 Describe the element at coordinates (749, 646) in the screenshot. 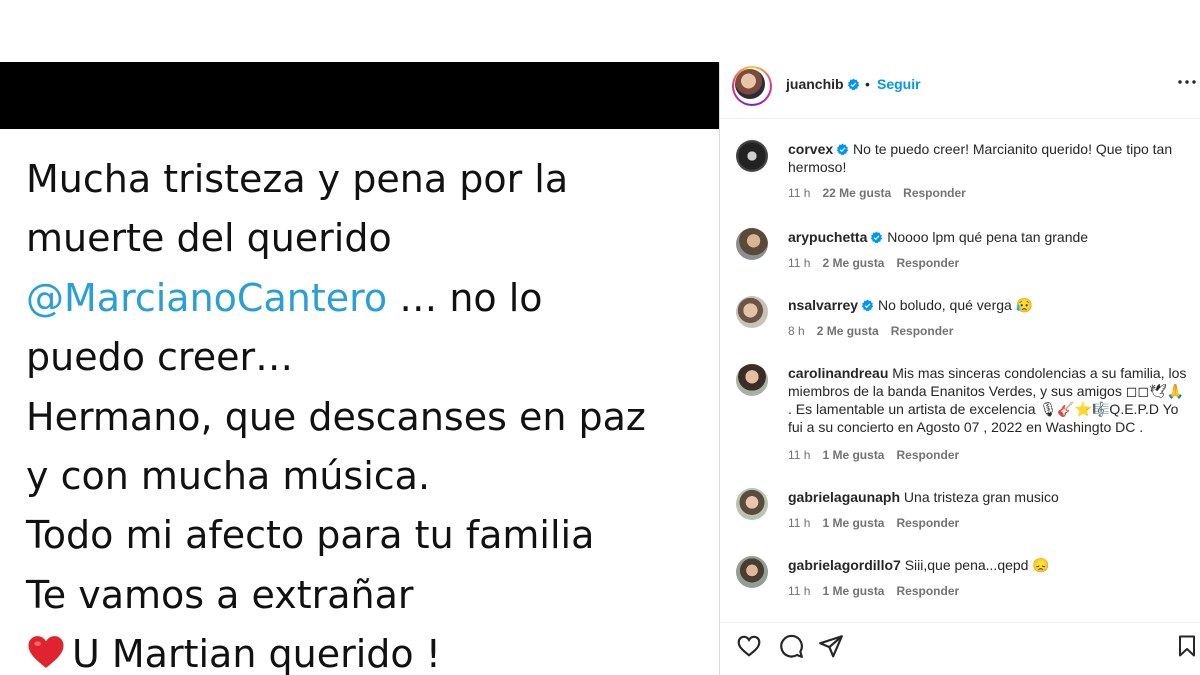

I see `heart-icon` at that location.